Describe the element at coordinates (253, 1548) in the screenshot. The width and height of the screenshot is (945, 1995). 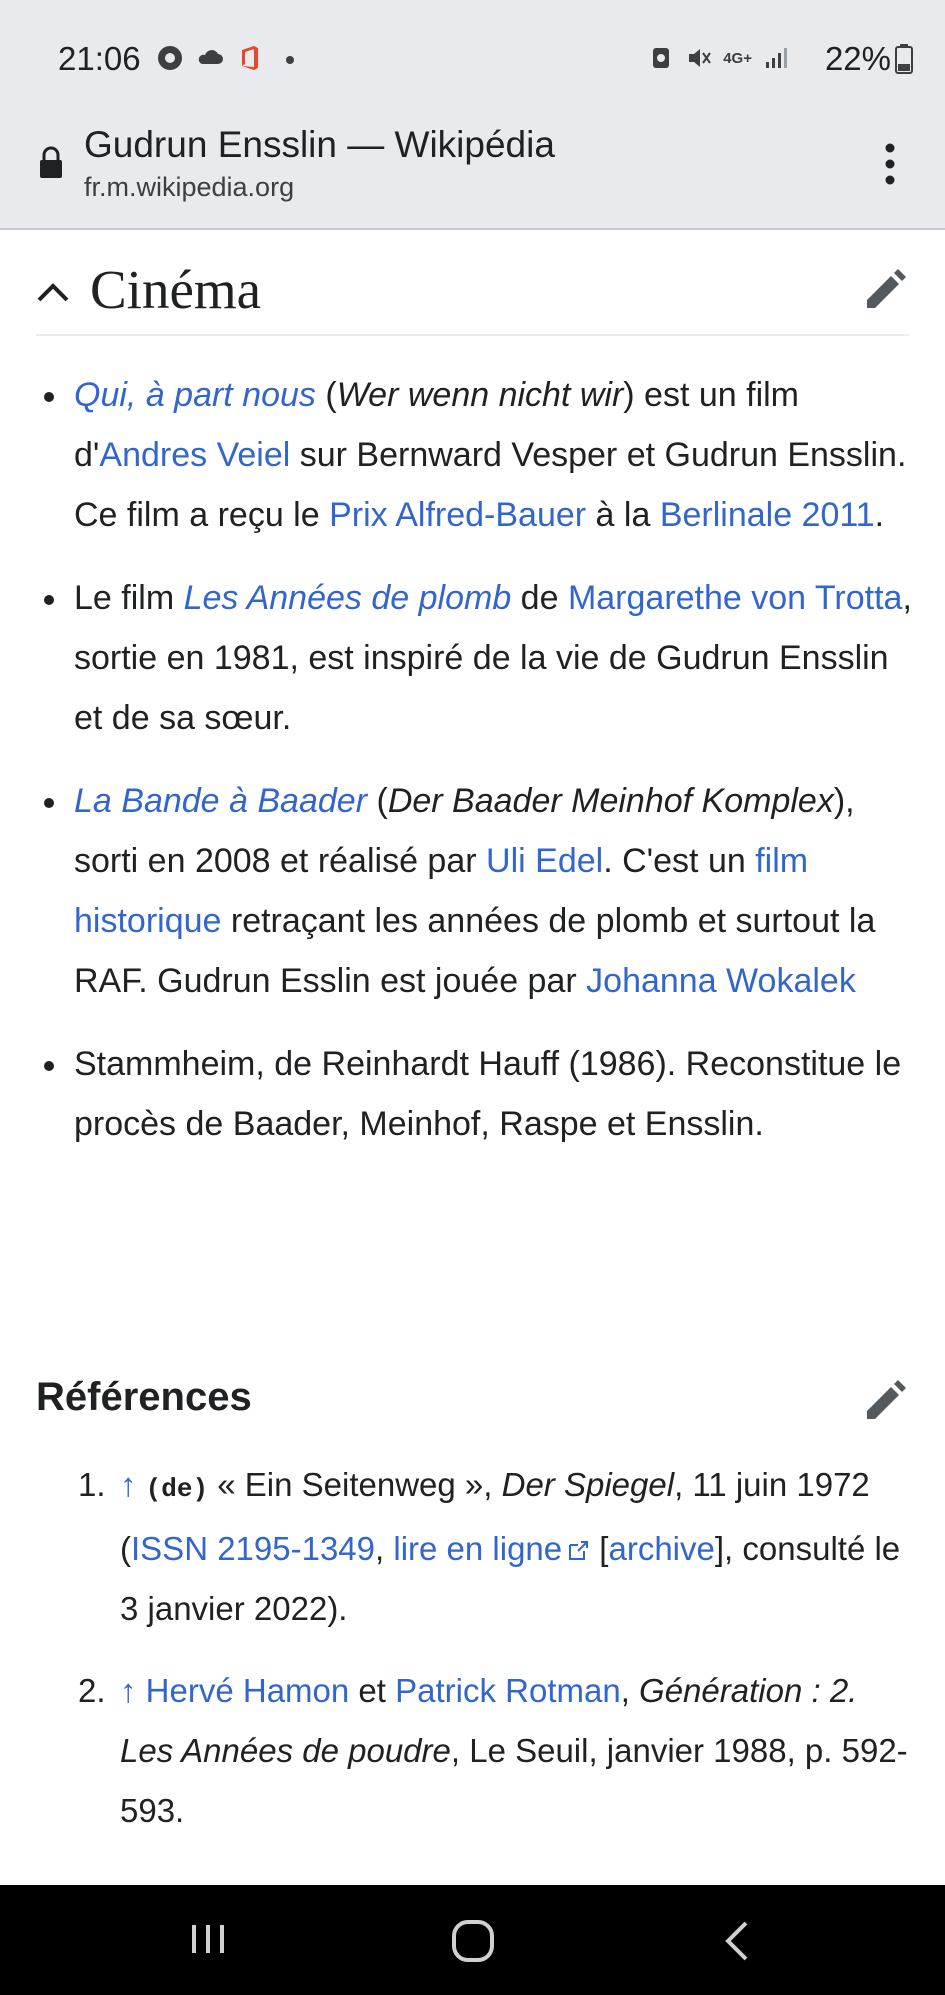
I see `link: ISSN 2195-1349` at that location.